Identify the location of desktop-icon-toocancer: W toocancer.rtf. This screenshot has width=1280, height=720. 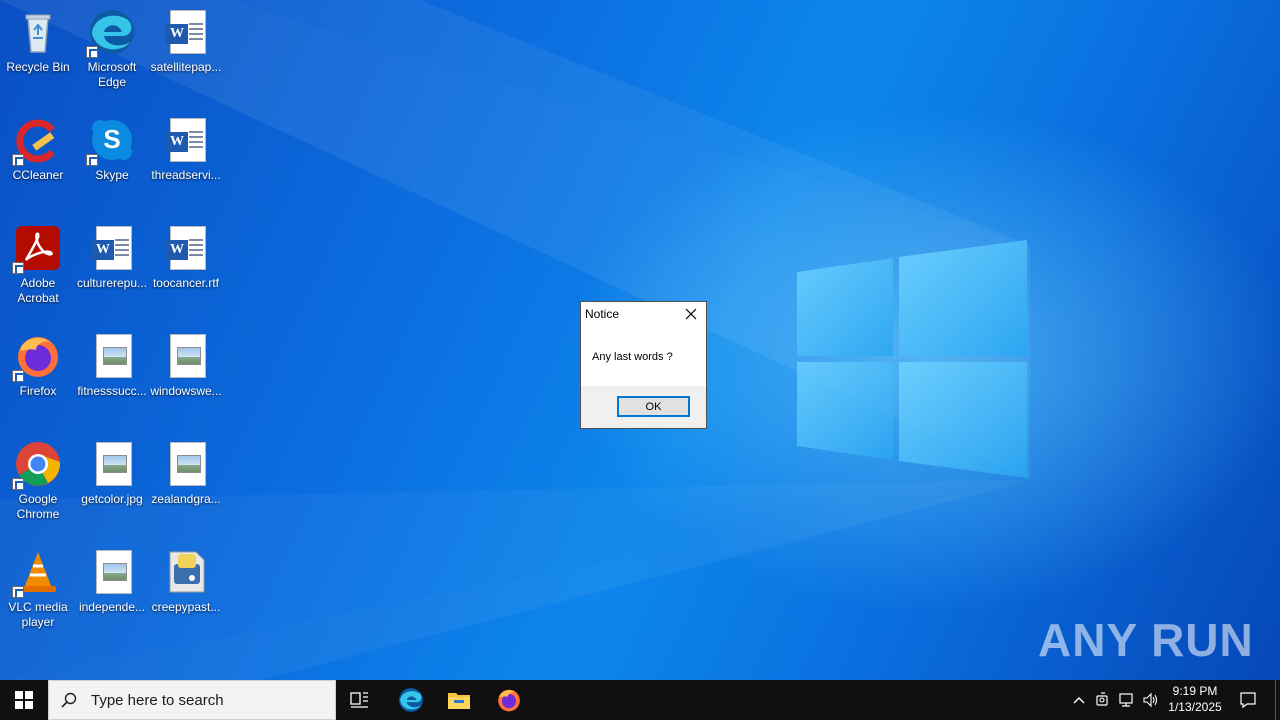
(186, 270).